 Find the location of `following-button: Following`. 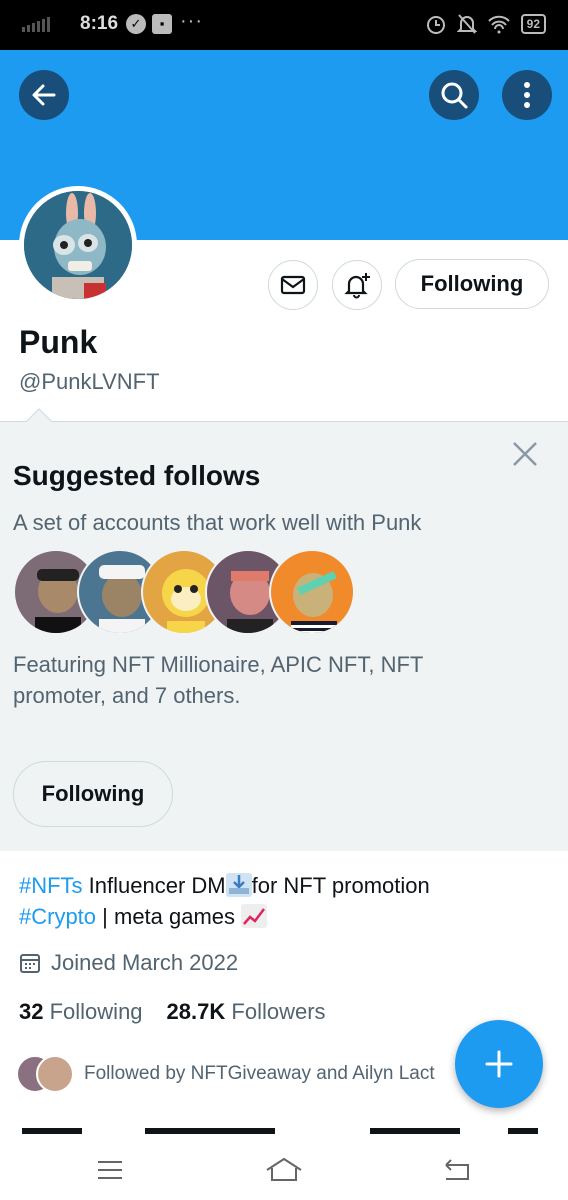

following-button: Following is located at coordinates (472, 284).